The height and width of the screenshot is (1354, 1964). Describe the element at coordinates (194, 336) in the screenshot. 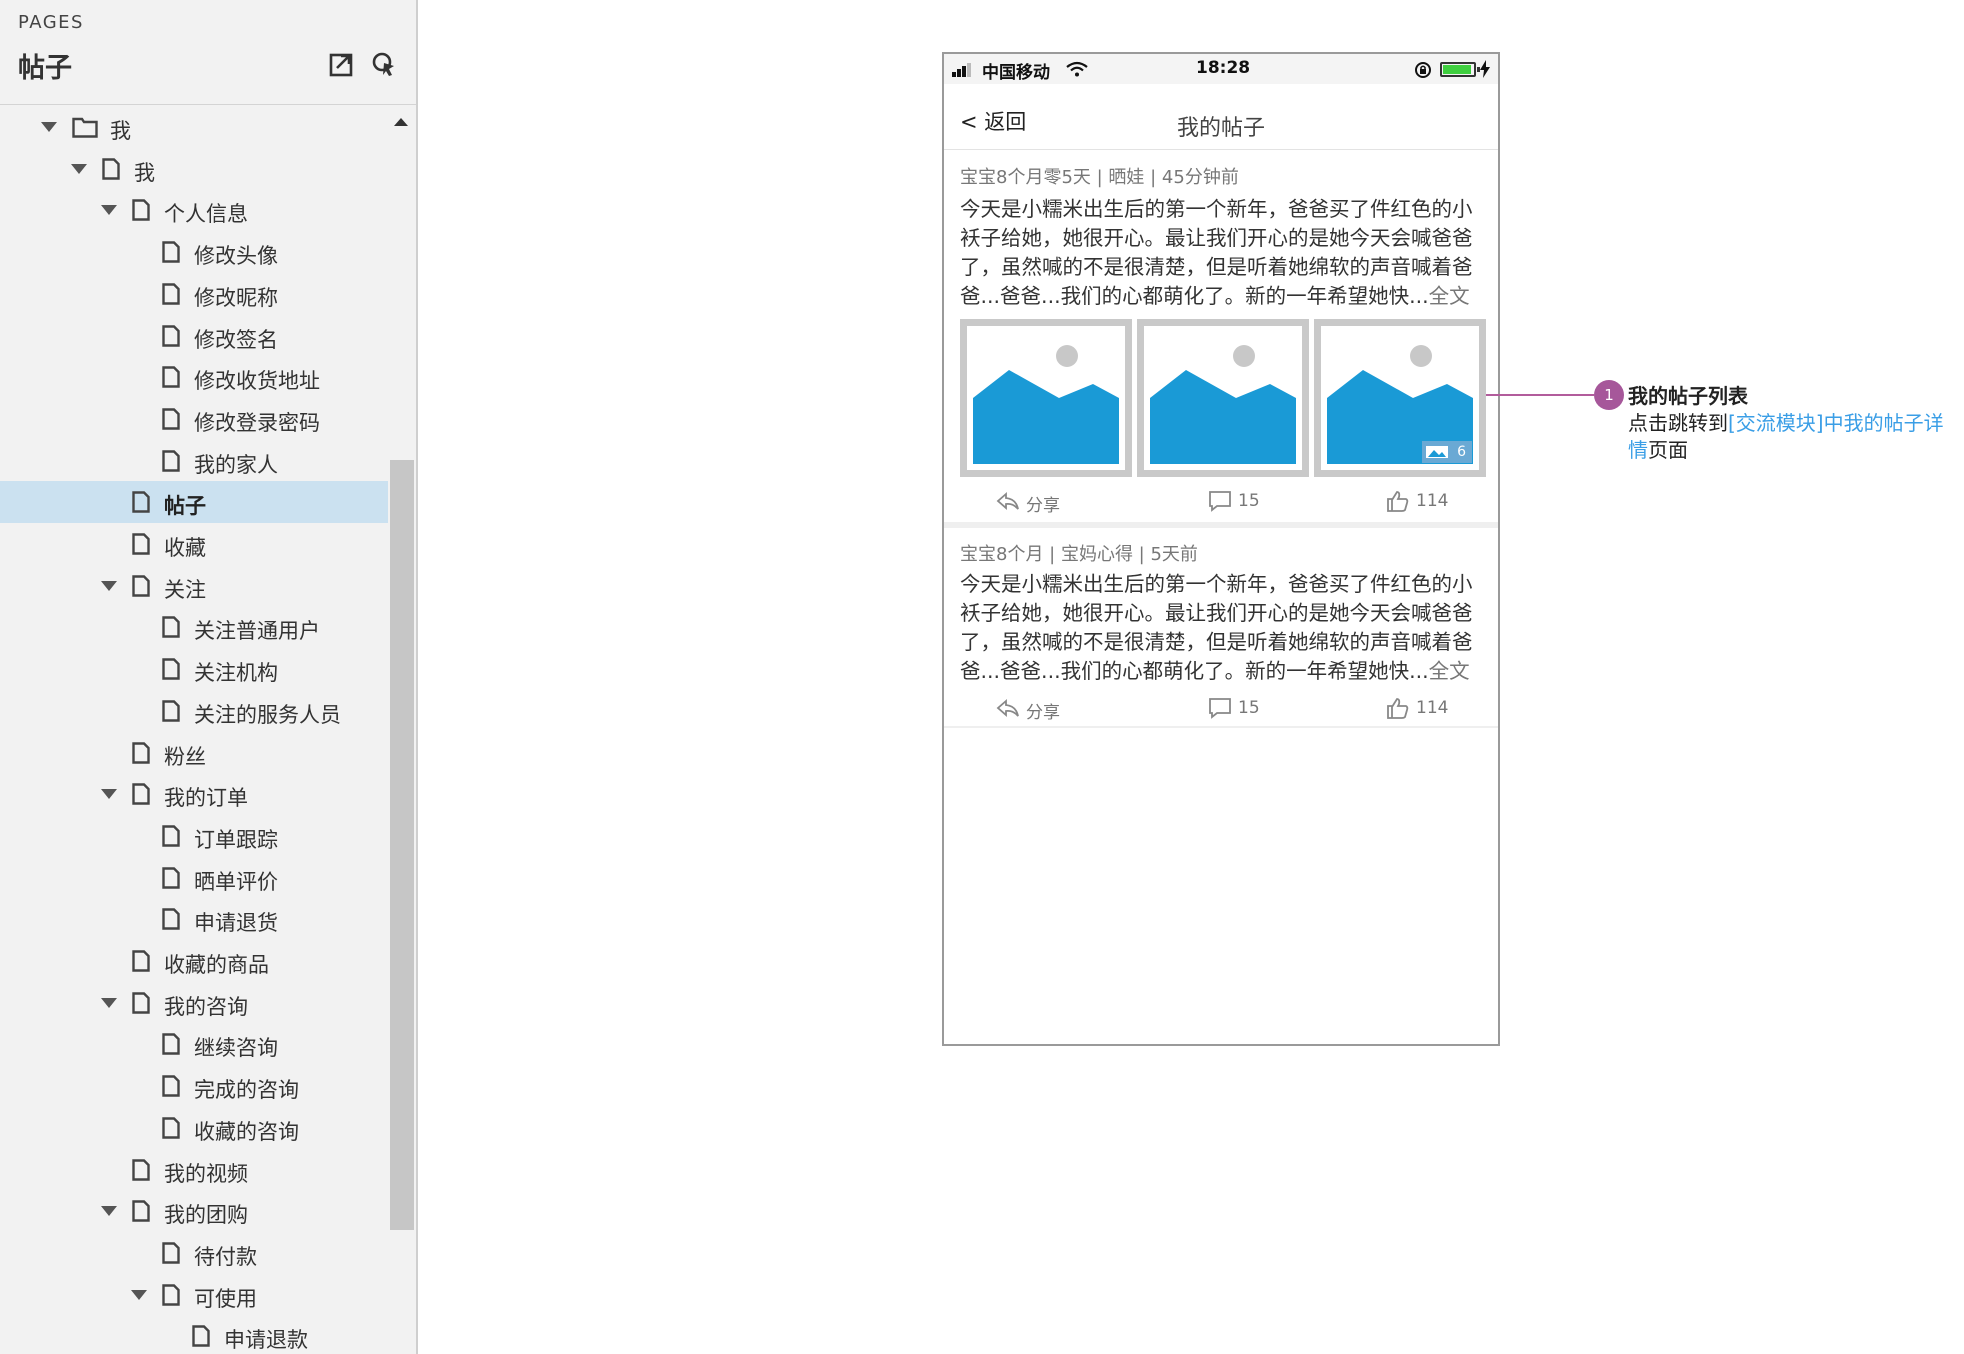

I see `tree-item: 修改签名` at that location.